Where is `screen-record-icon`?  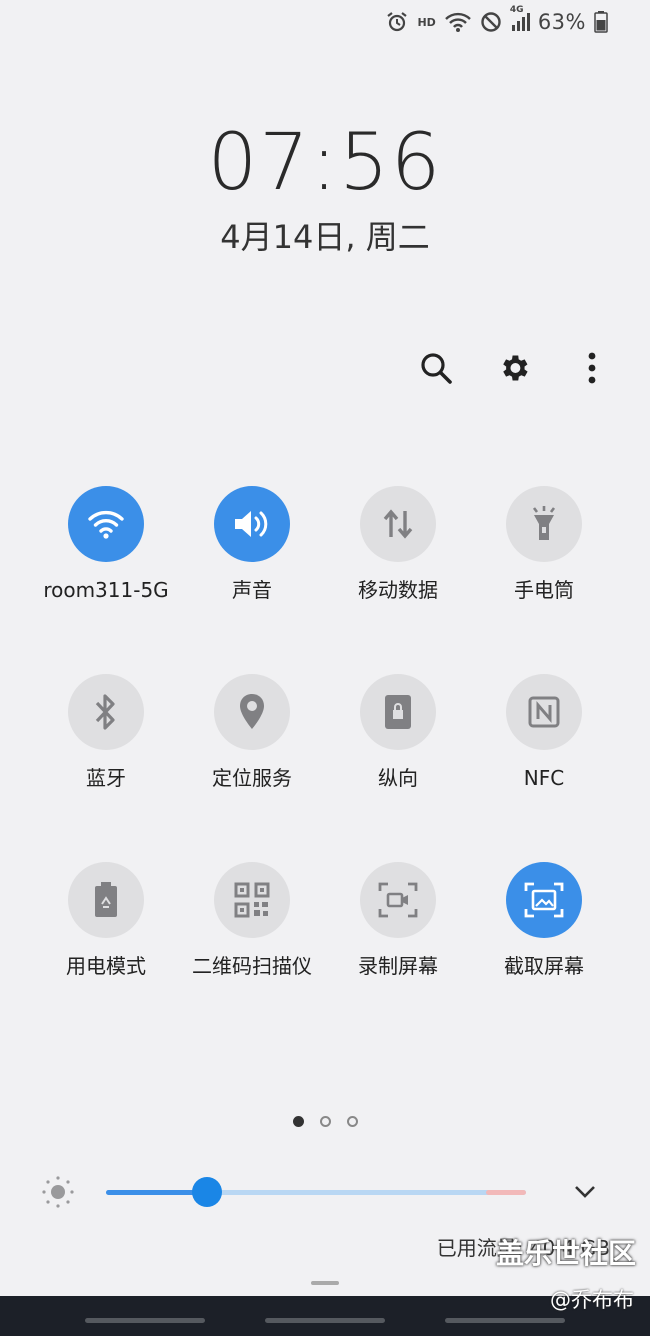 screen-record-icon is located at coordinates (398, 900).